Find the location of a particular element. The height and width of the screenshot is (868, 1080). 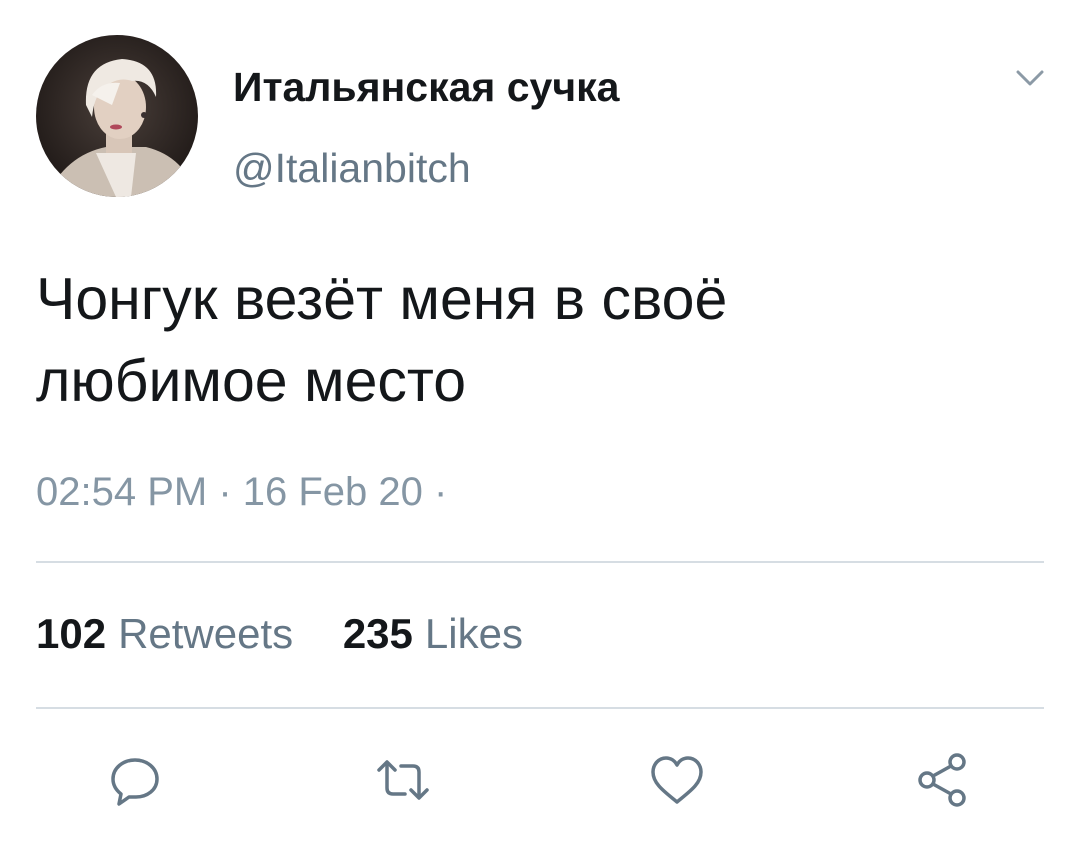

share-button is located at coordinates (943, 780).